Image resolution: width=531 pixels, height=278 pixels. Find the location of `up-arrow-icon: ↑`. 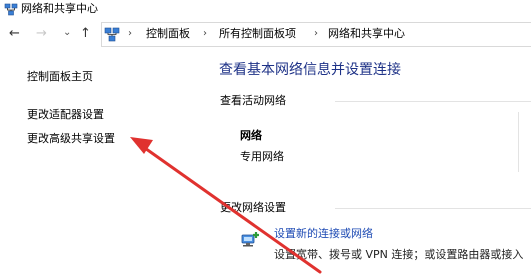

up-arrow-icon: ↑ is located at coordinates (85, 34).